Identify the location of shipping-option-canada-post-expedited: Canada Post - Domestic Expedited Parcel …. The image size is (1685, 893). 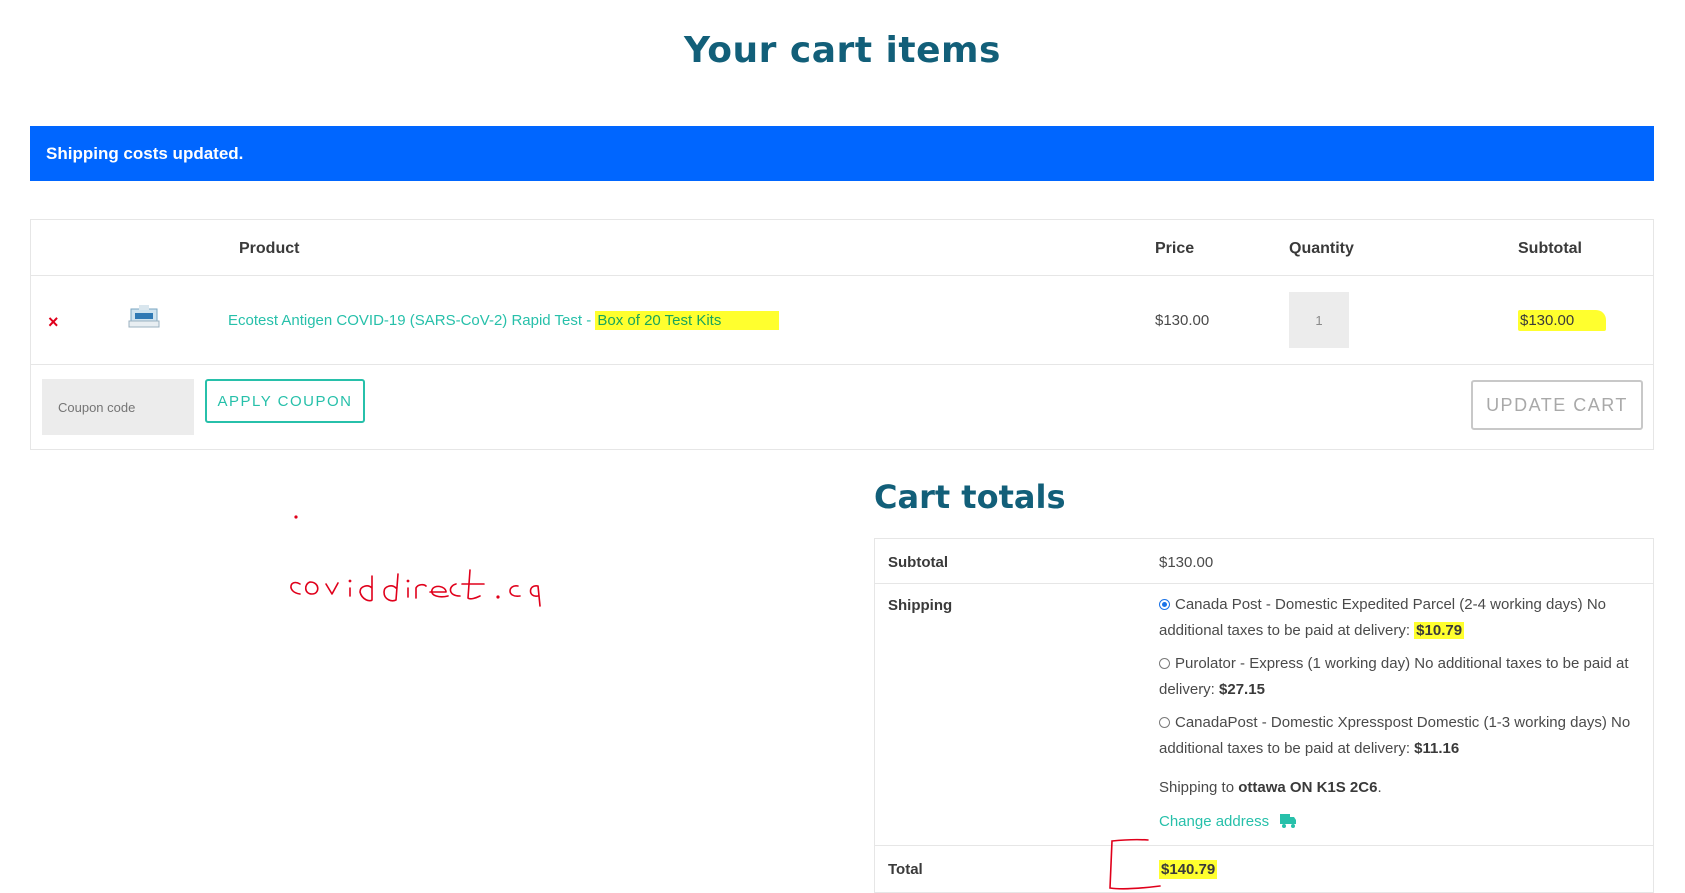
(1396, 618).